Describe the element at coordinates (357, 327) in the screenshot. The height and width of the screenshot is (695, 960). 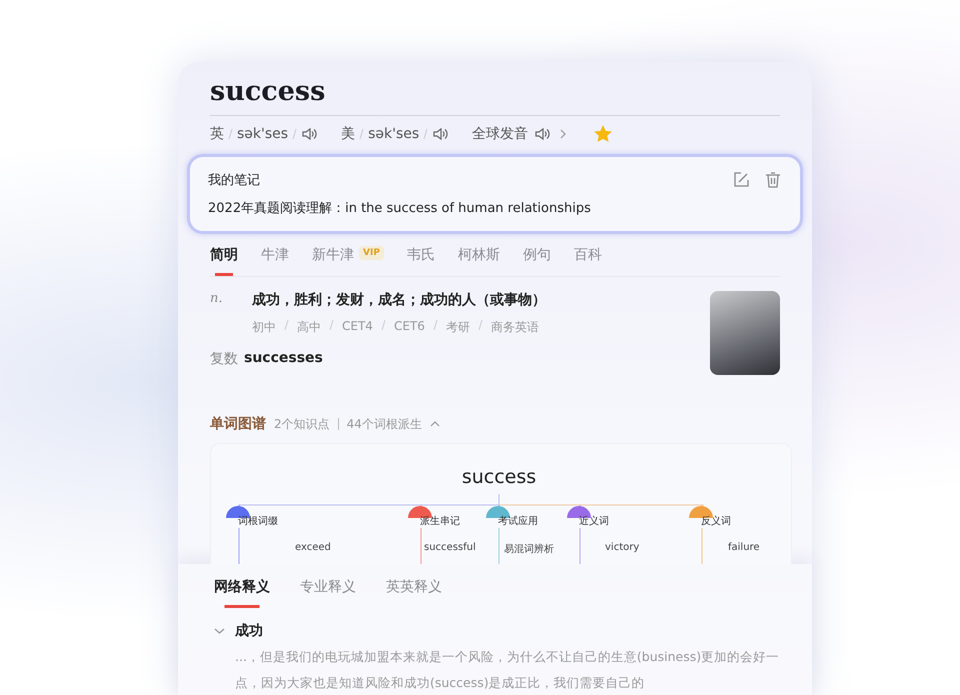
I see `level-tag: CET4` at that location.